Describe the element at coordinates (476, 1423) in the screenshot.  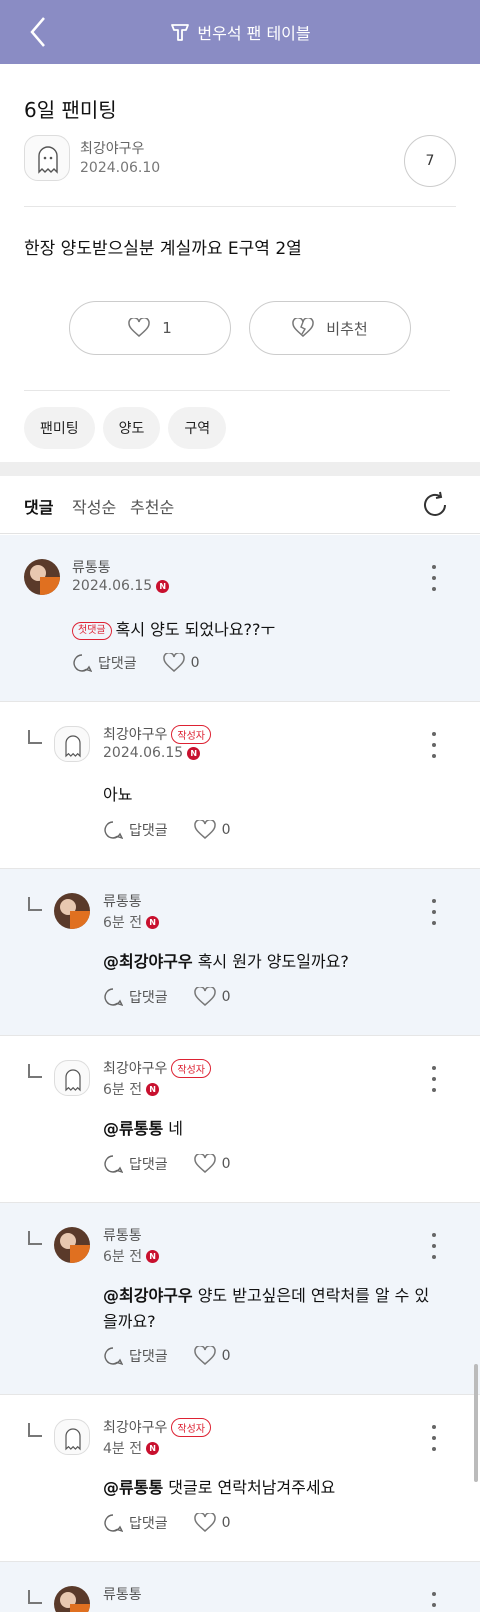
I see `scrollbar` at that location.